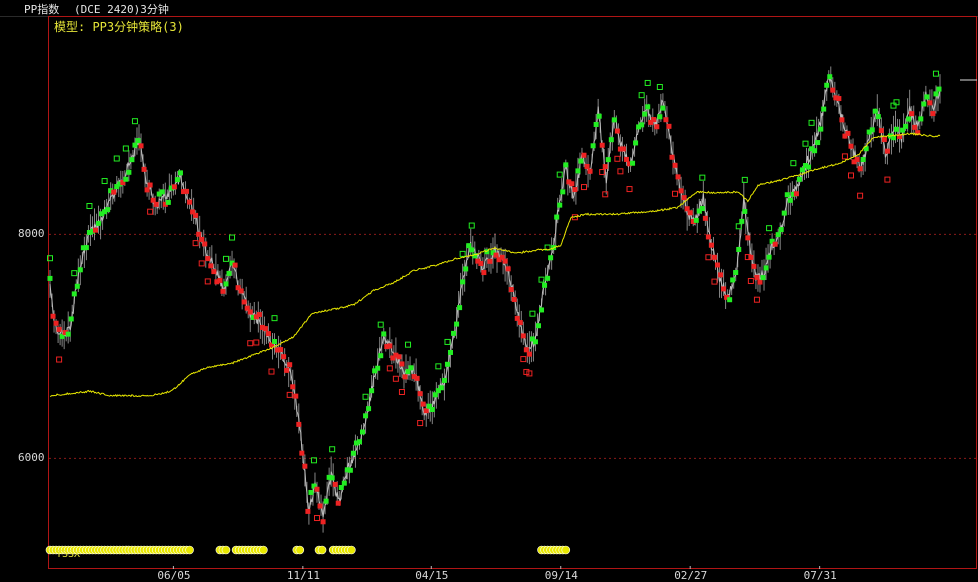 The image size is (978, 582). What do you see at coordinates (820, 575) in the screenshot?
I see `x-tick-label: 07/31` at bounding box center [820, 575].